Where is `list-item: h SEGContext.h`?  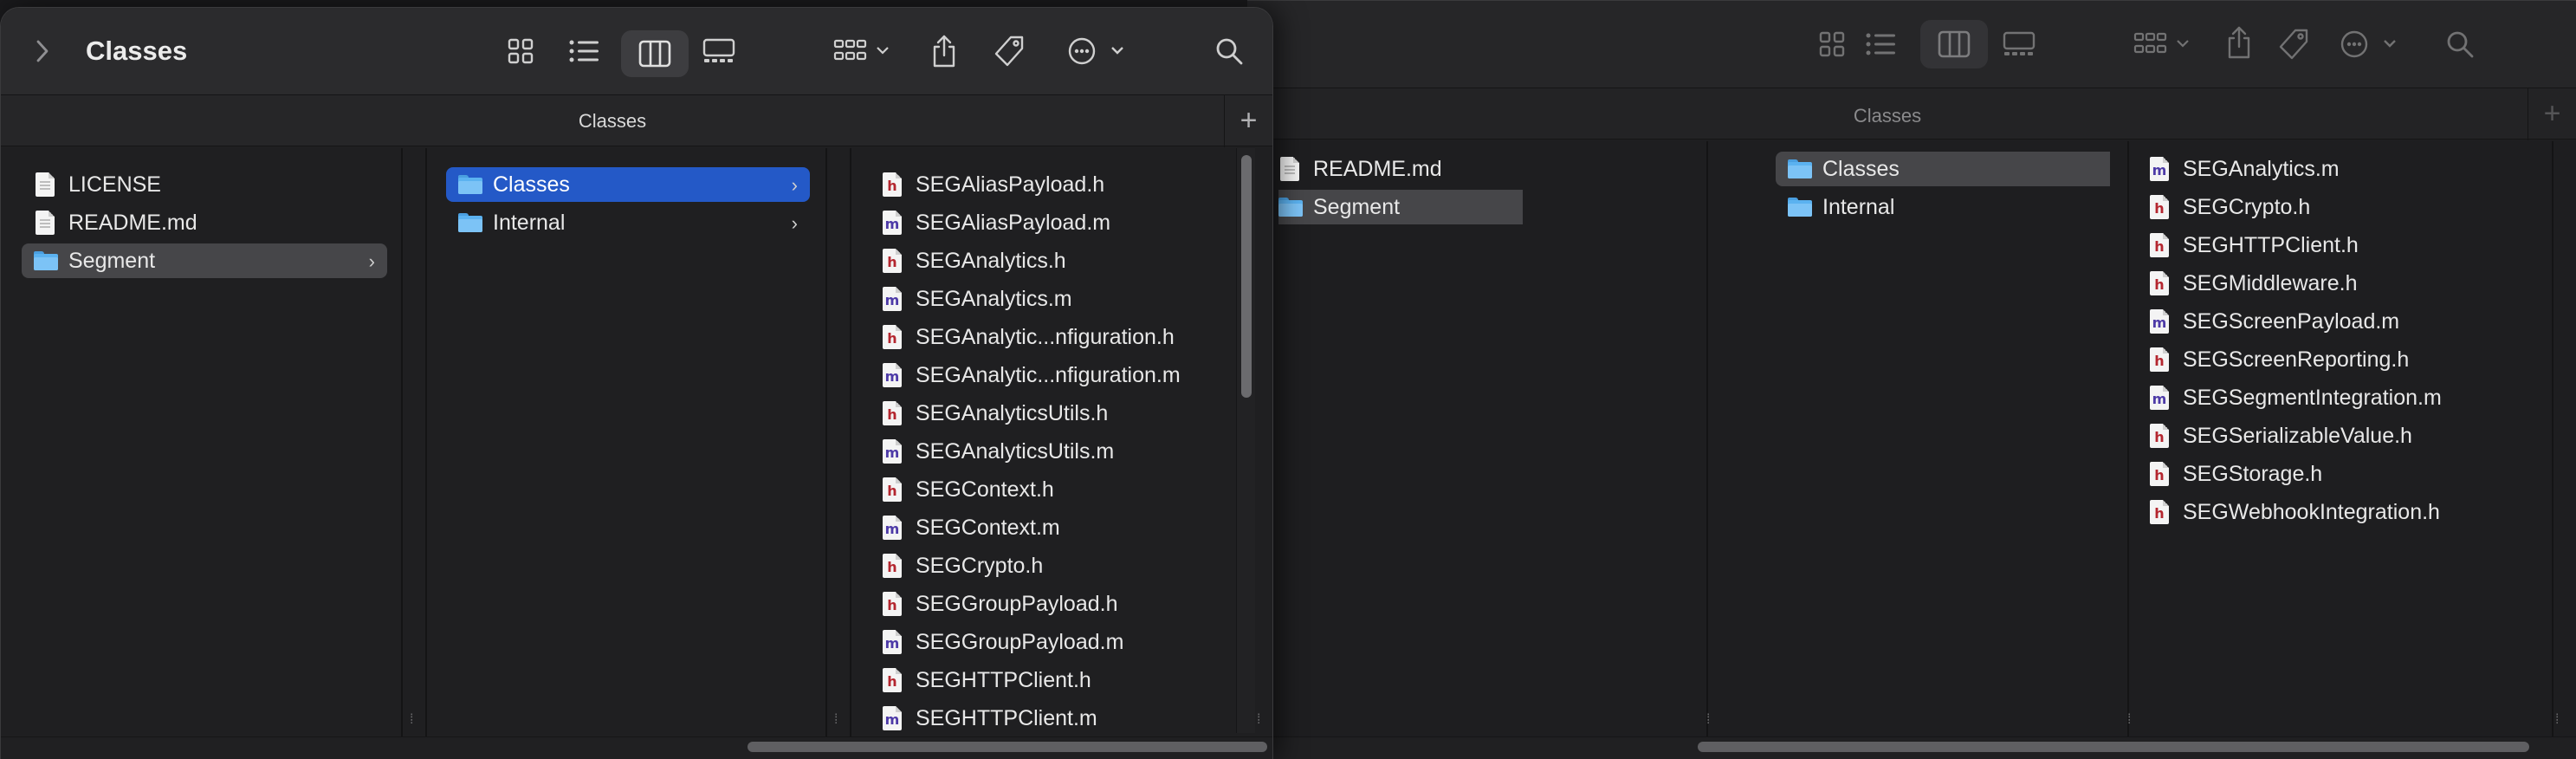
list-item: h SEGContext.h is located at coordinates (1054, 489).